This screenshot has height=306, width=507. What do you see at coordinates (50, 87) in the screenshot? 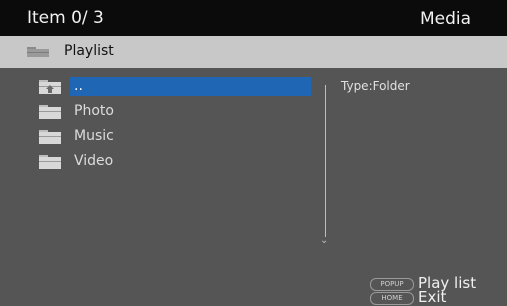
I see `folder-up-icon` at bounding box center [50, 87].